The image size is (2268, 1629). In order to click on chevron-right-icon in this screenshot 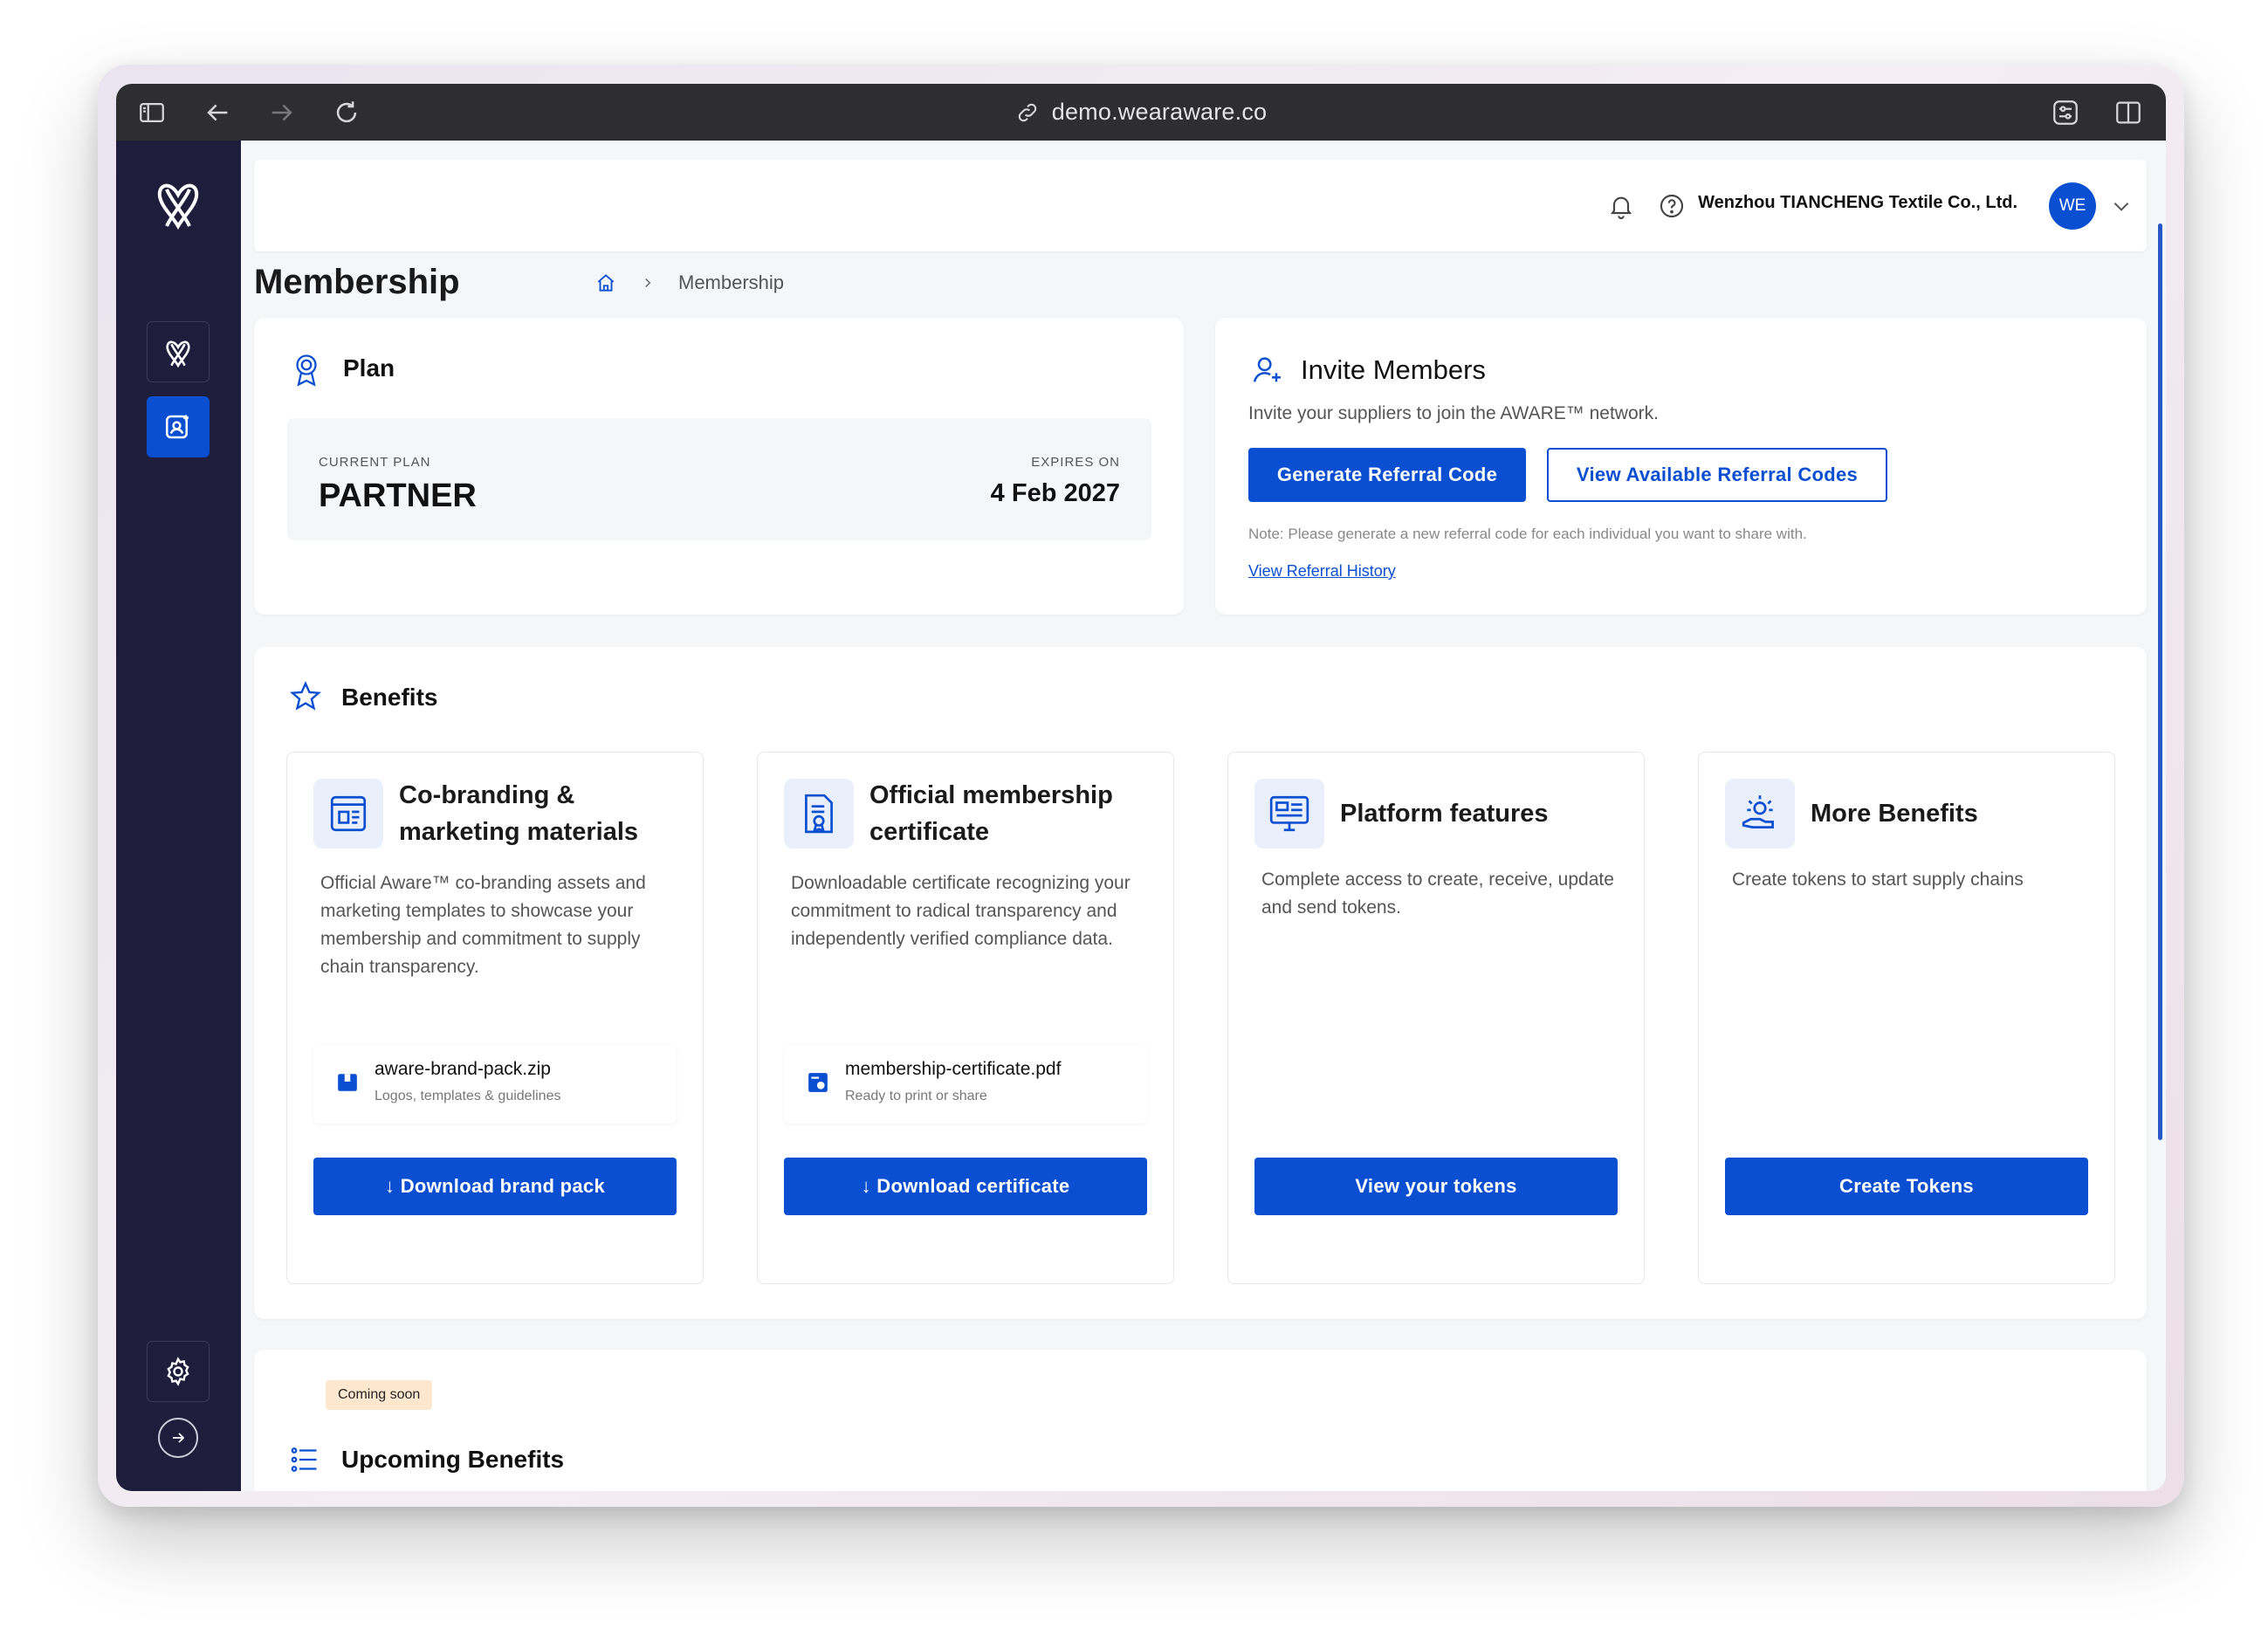, I will do `click(648, 283)`.